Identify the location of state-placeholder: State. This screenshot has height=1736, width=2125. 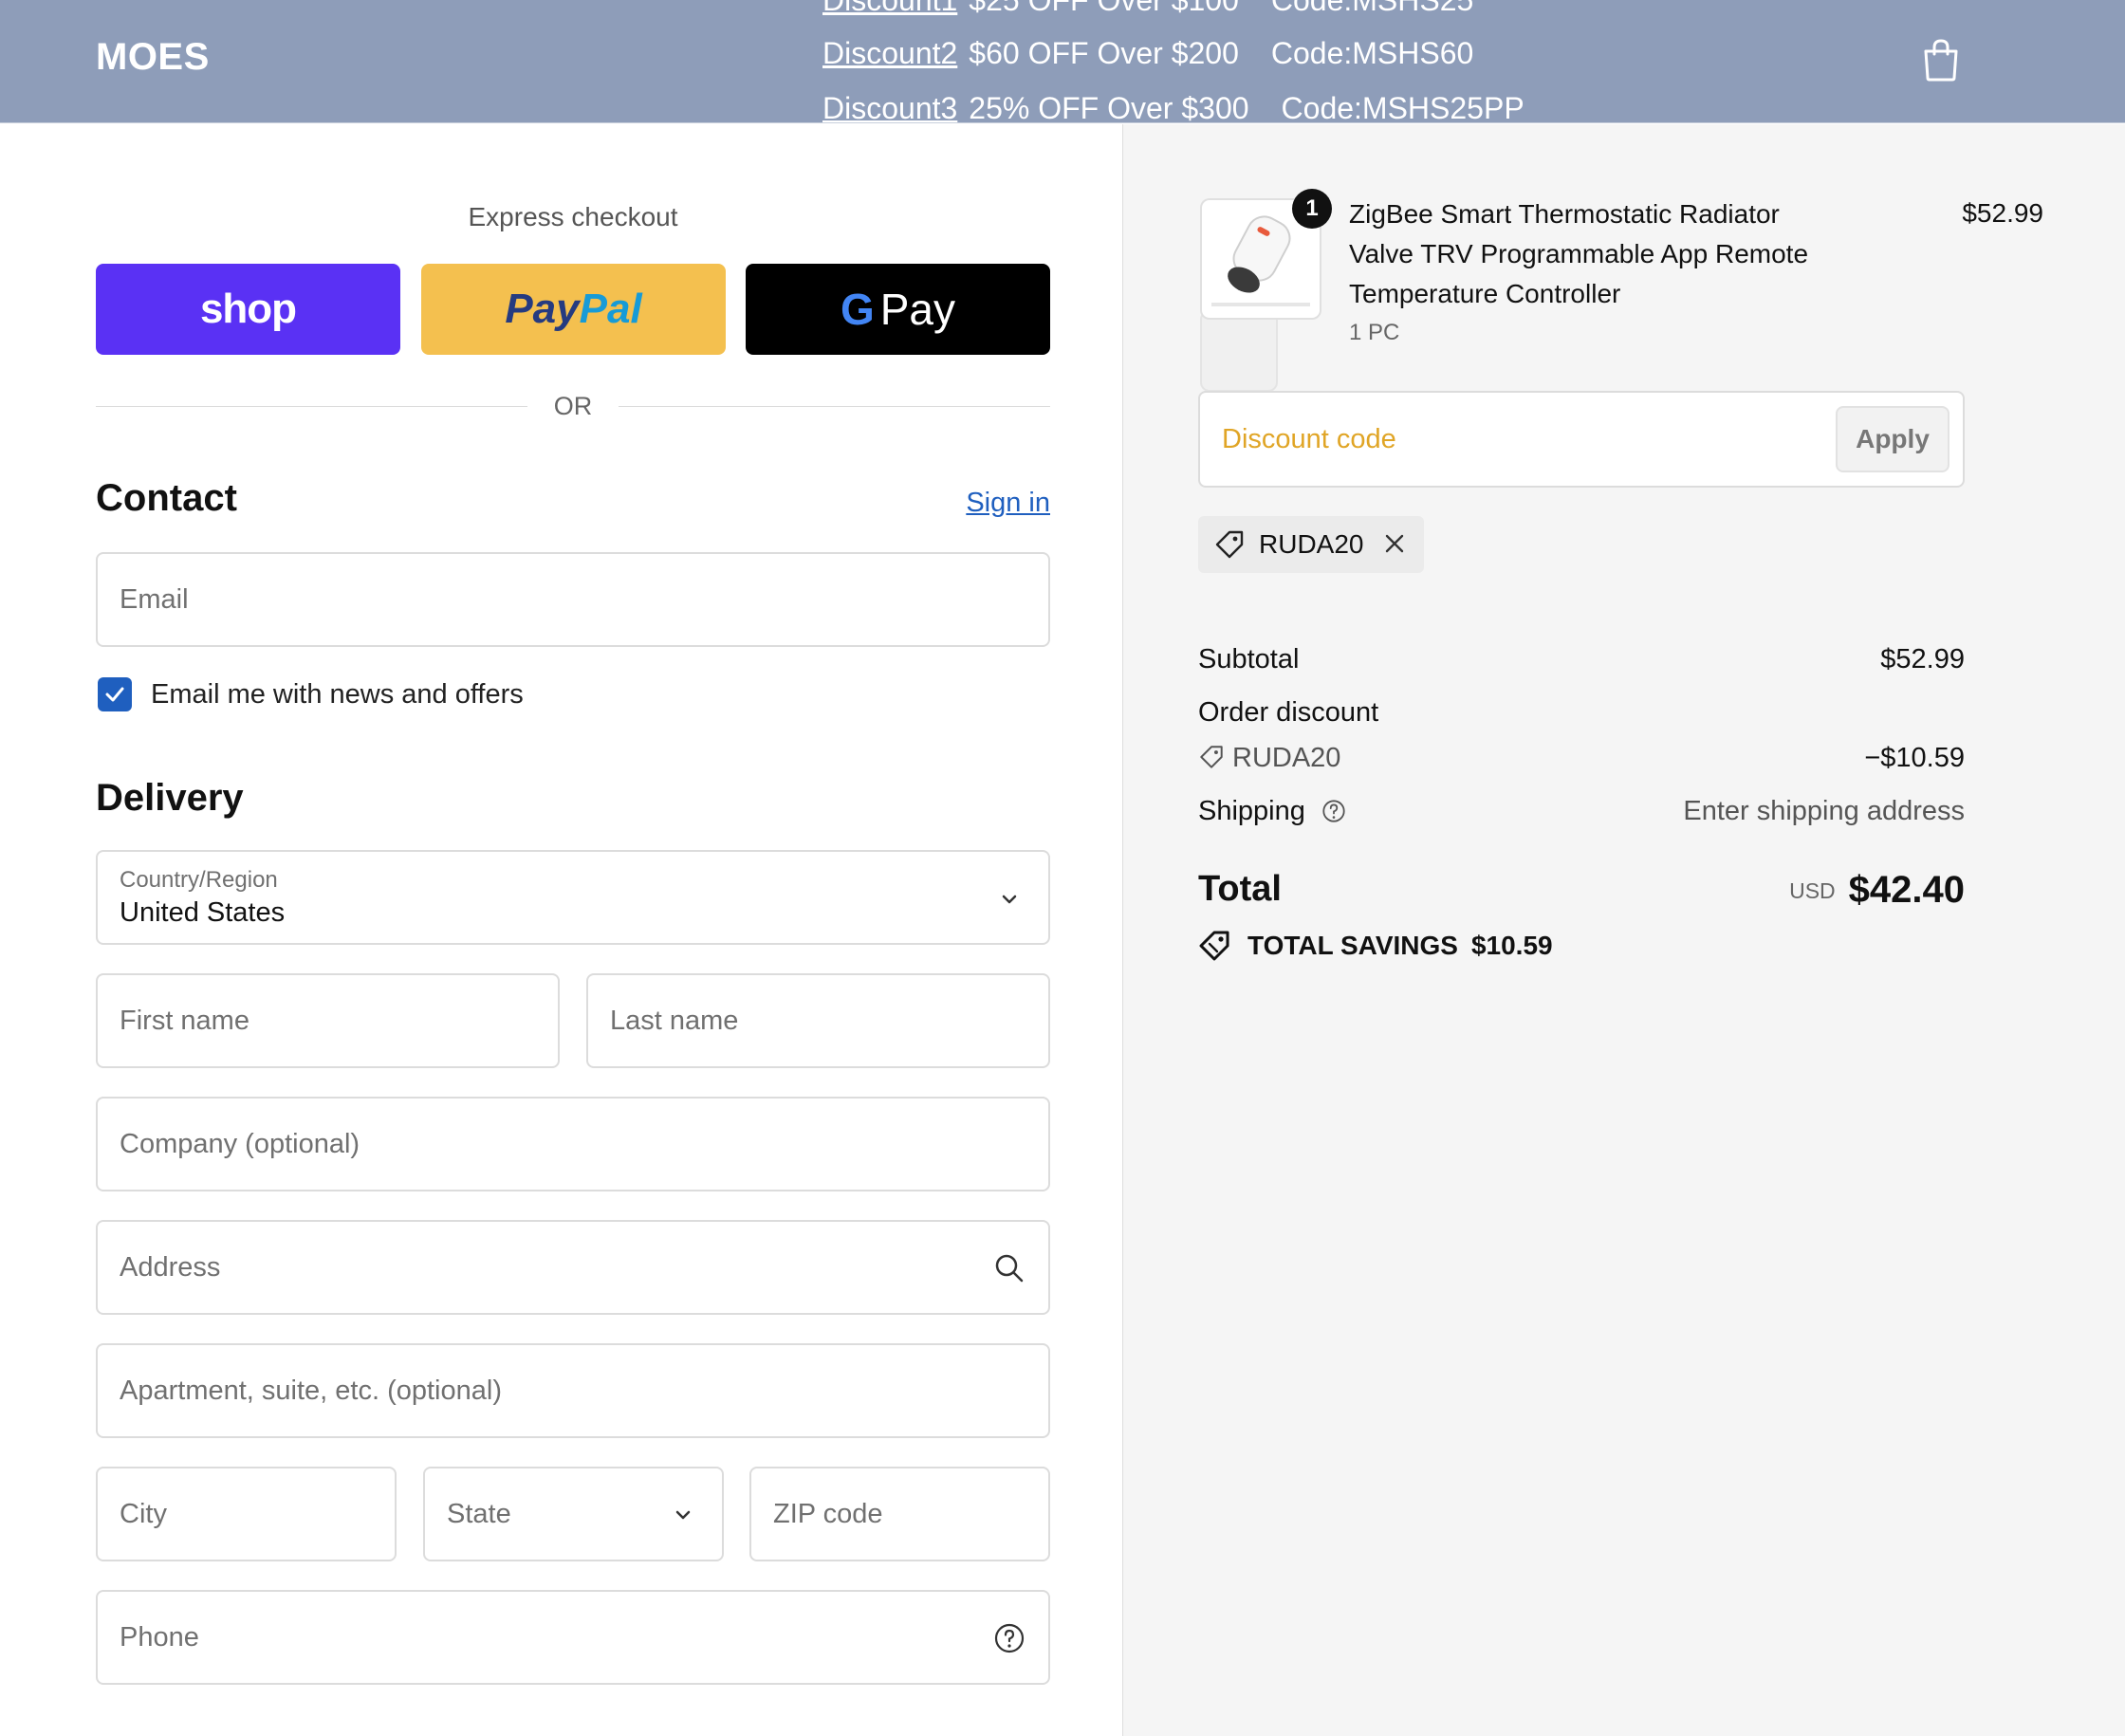
(479, 1514).